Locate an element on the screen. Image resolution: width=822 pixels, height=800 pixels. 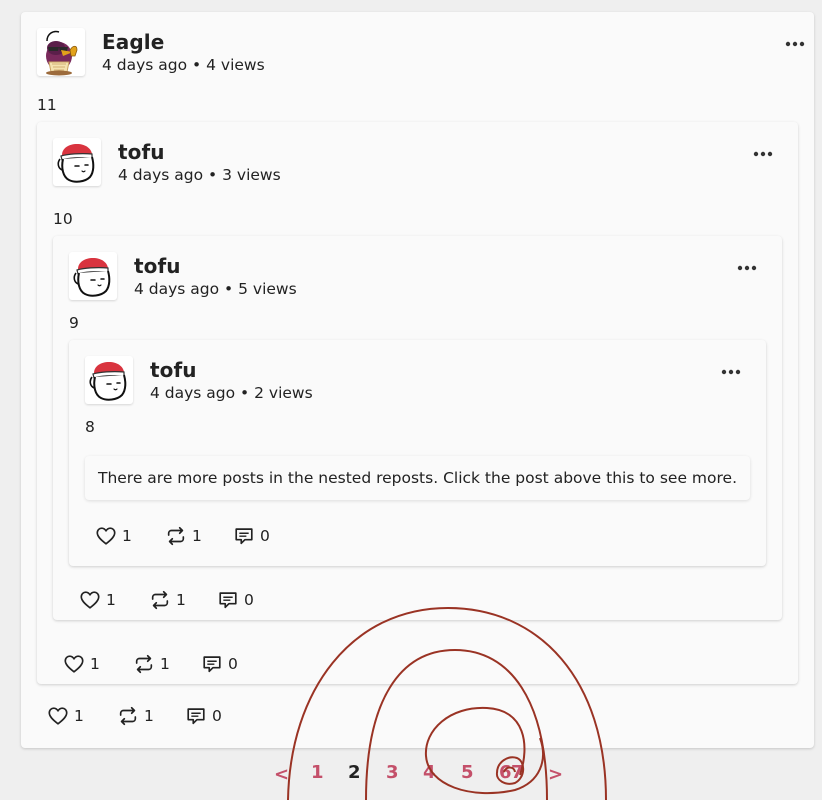
post-meta: 4 days ago • 4 views is located at coordinates (183, 65).